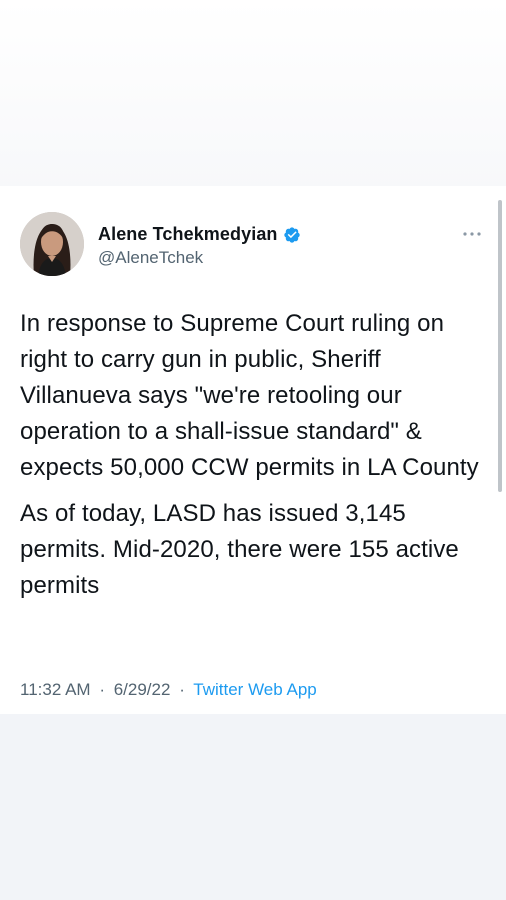 This screenshot has width=506, height=900. I want to click on author-display-name: Alene Tchekmedyian, so click(188, 234).